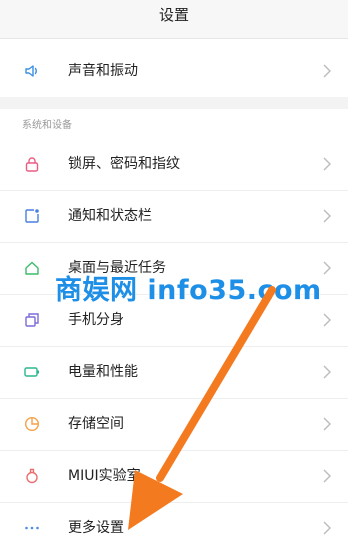 This screenshot has width=348, height=553. I want to click on watermark: 商娱网 info35.com, so click(188, 290).